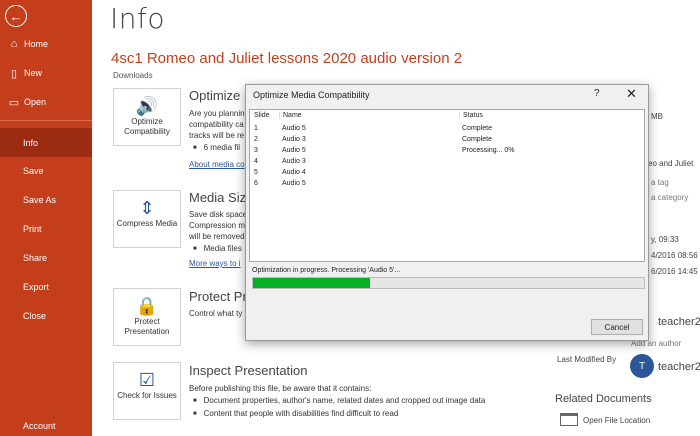  I want to click on column-header-status: Status, so click(471, 115).